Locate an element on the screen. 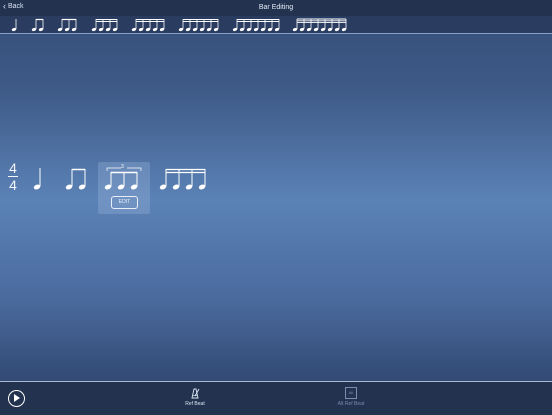  alt-ref-beat-icon: Alt is located at coordinates (351, 393).